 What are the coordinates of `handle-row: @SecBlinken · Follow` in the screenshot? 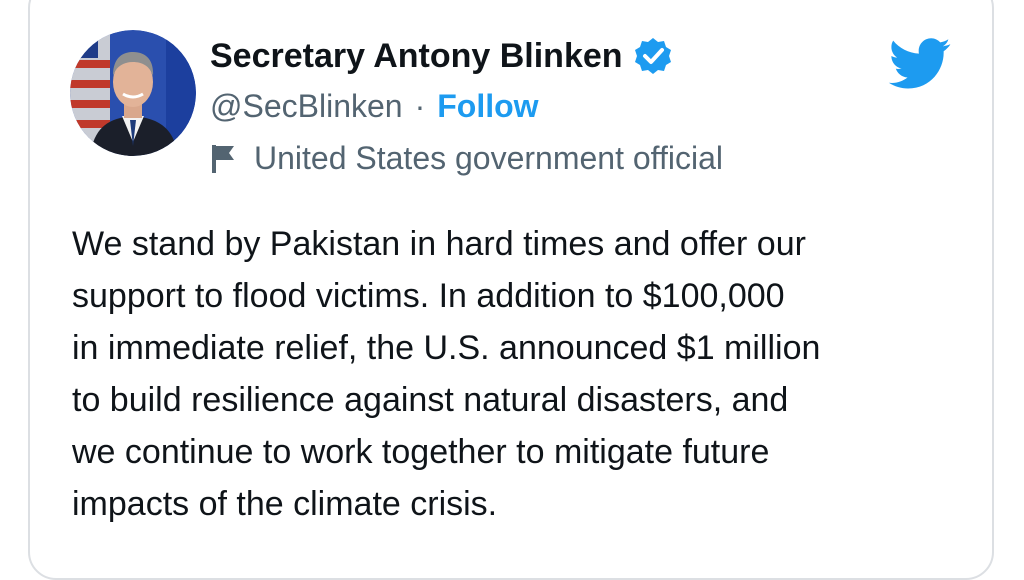 It's located at (374, 106).